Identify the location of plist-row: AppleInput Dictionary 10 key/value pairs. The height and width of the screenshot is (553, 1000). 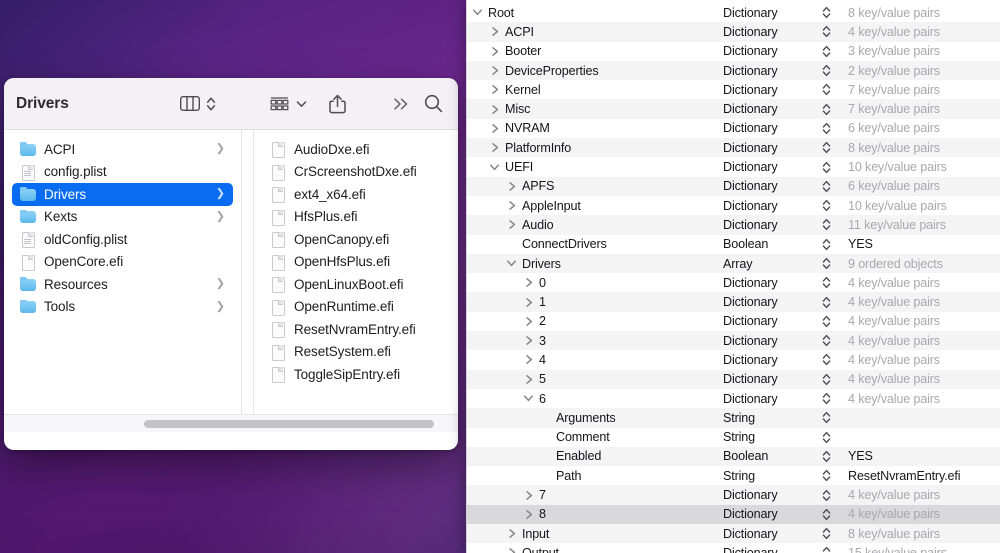
(733, 205).